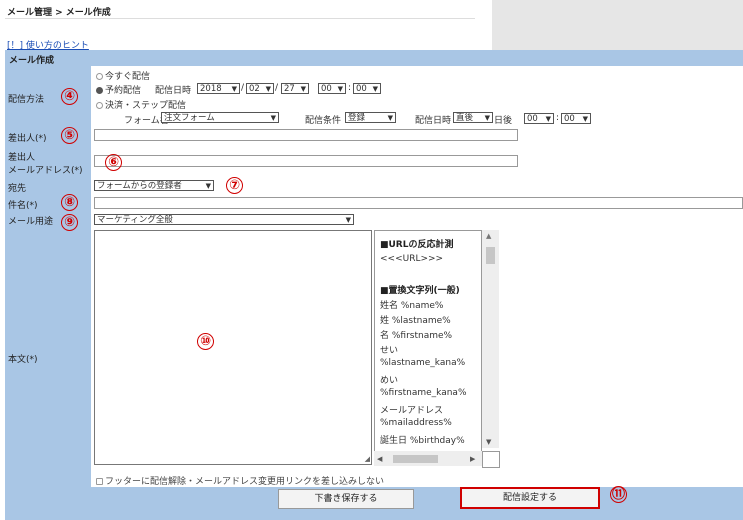  I want to click on sender-email-input, so click(306, 161).